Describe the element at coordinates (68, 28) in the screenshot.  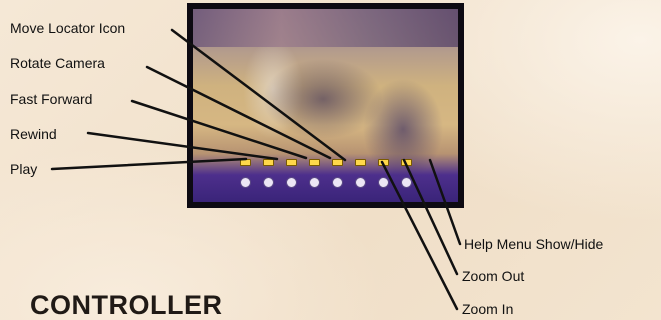
I see `callout-move-locator-icon: Move Locator Icon` at that location.